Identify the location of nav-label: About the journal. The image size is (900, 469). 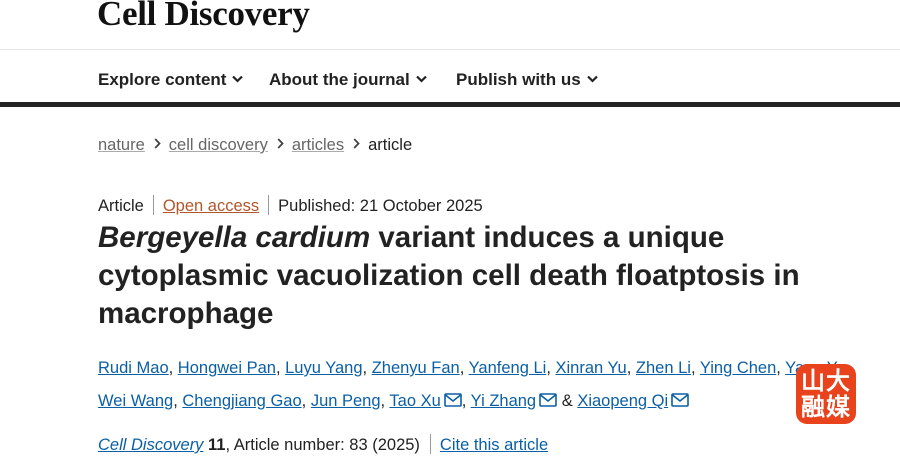
(339, 79).